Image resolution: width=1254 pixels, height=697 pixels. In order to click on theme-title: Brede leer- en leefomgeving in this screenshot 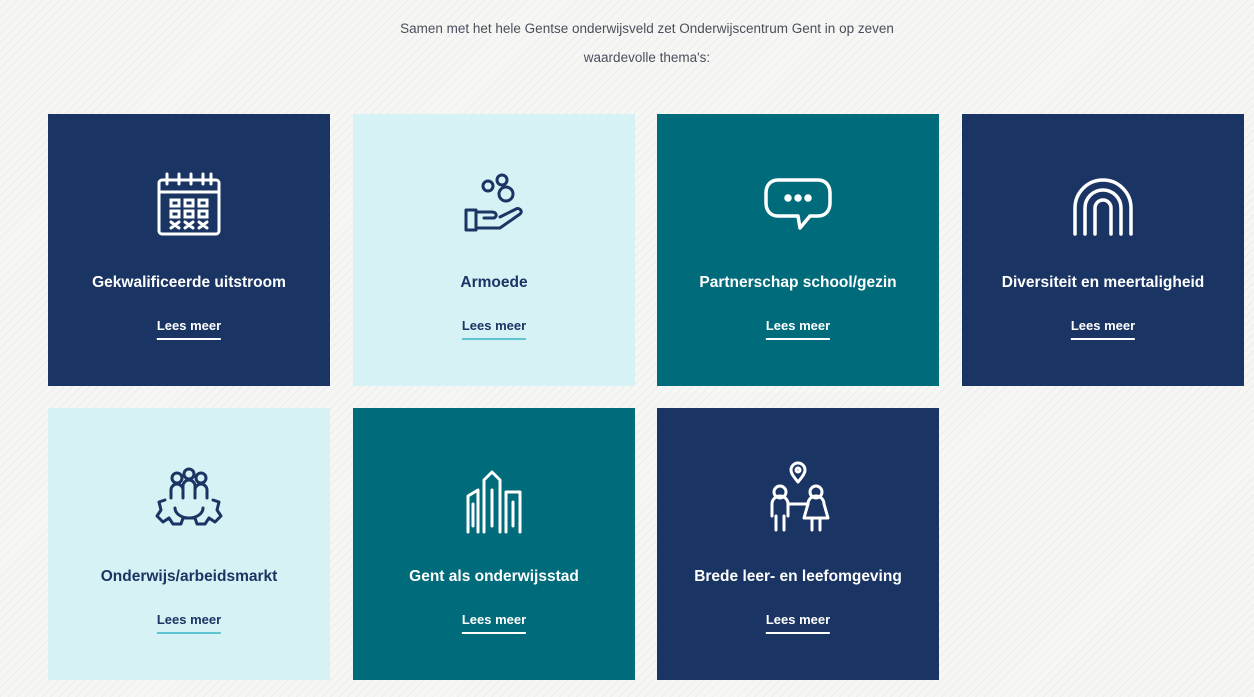, I will do `click(798, 576)`.